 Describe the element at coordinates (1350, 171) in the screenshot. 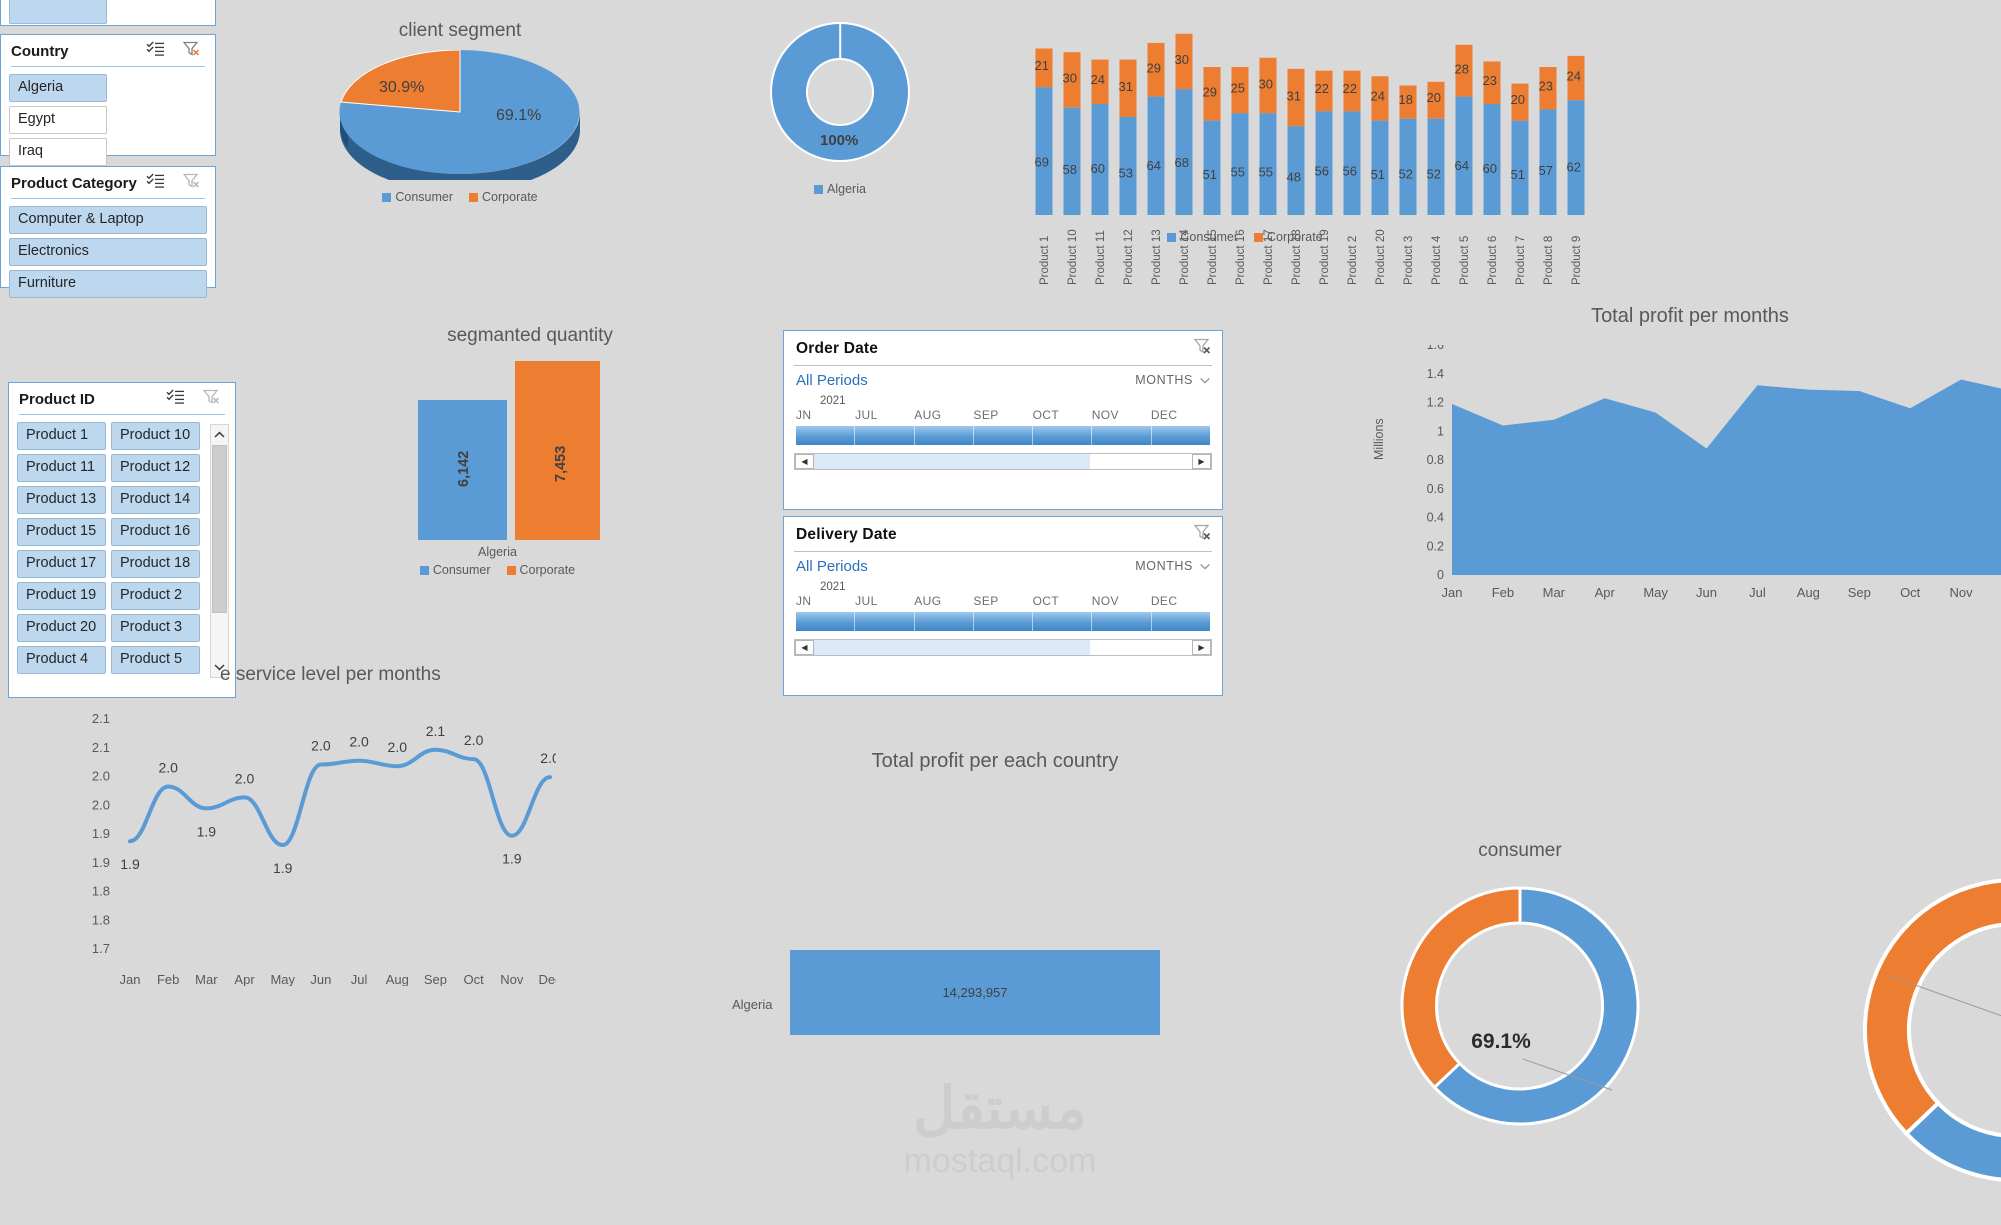

I see `stacked-bar-label-consumer: 56` at that location.